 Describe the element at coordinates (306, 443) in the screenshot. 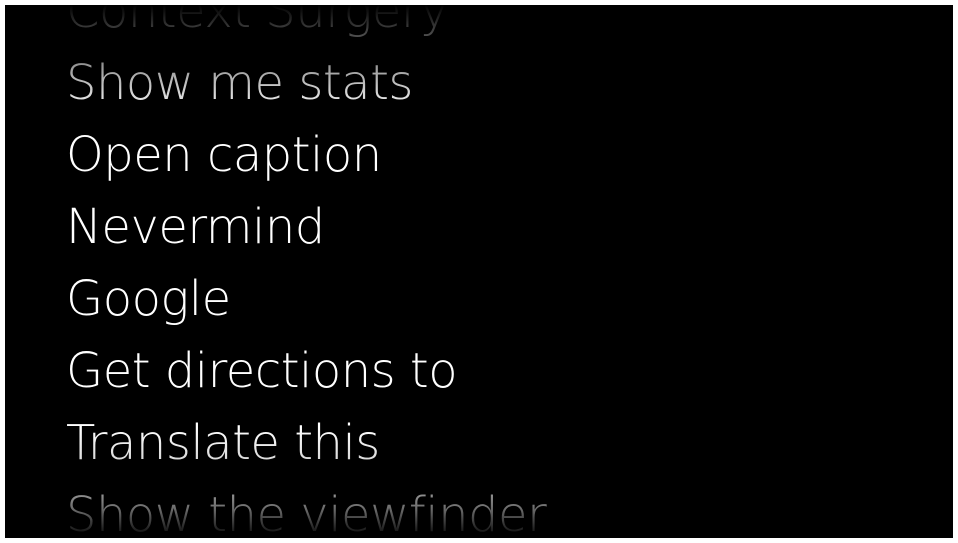

I see `menu-item-translate-this: Translate this` at that location.